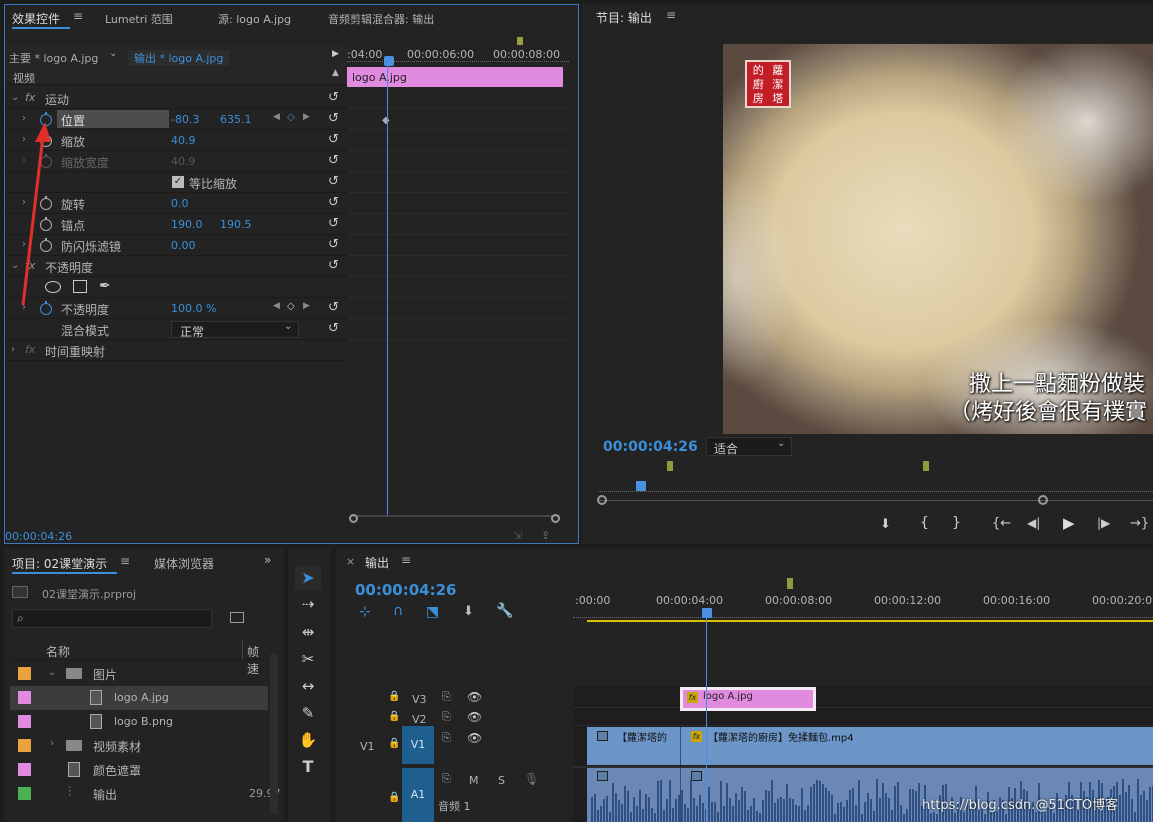  Describe the element at coordinates (308, 632) in the screenshot. I see `ripple-edit-tool-icon: ⇹` at that location.